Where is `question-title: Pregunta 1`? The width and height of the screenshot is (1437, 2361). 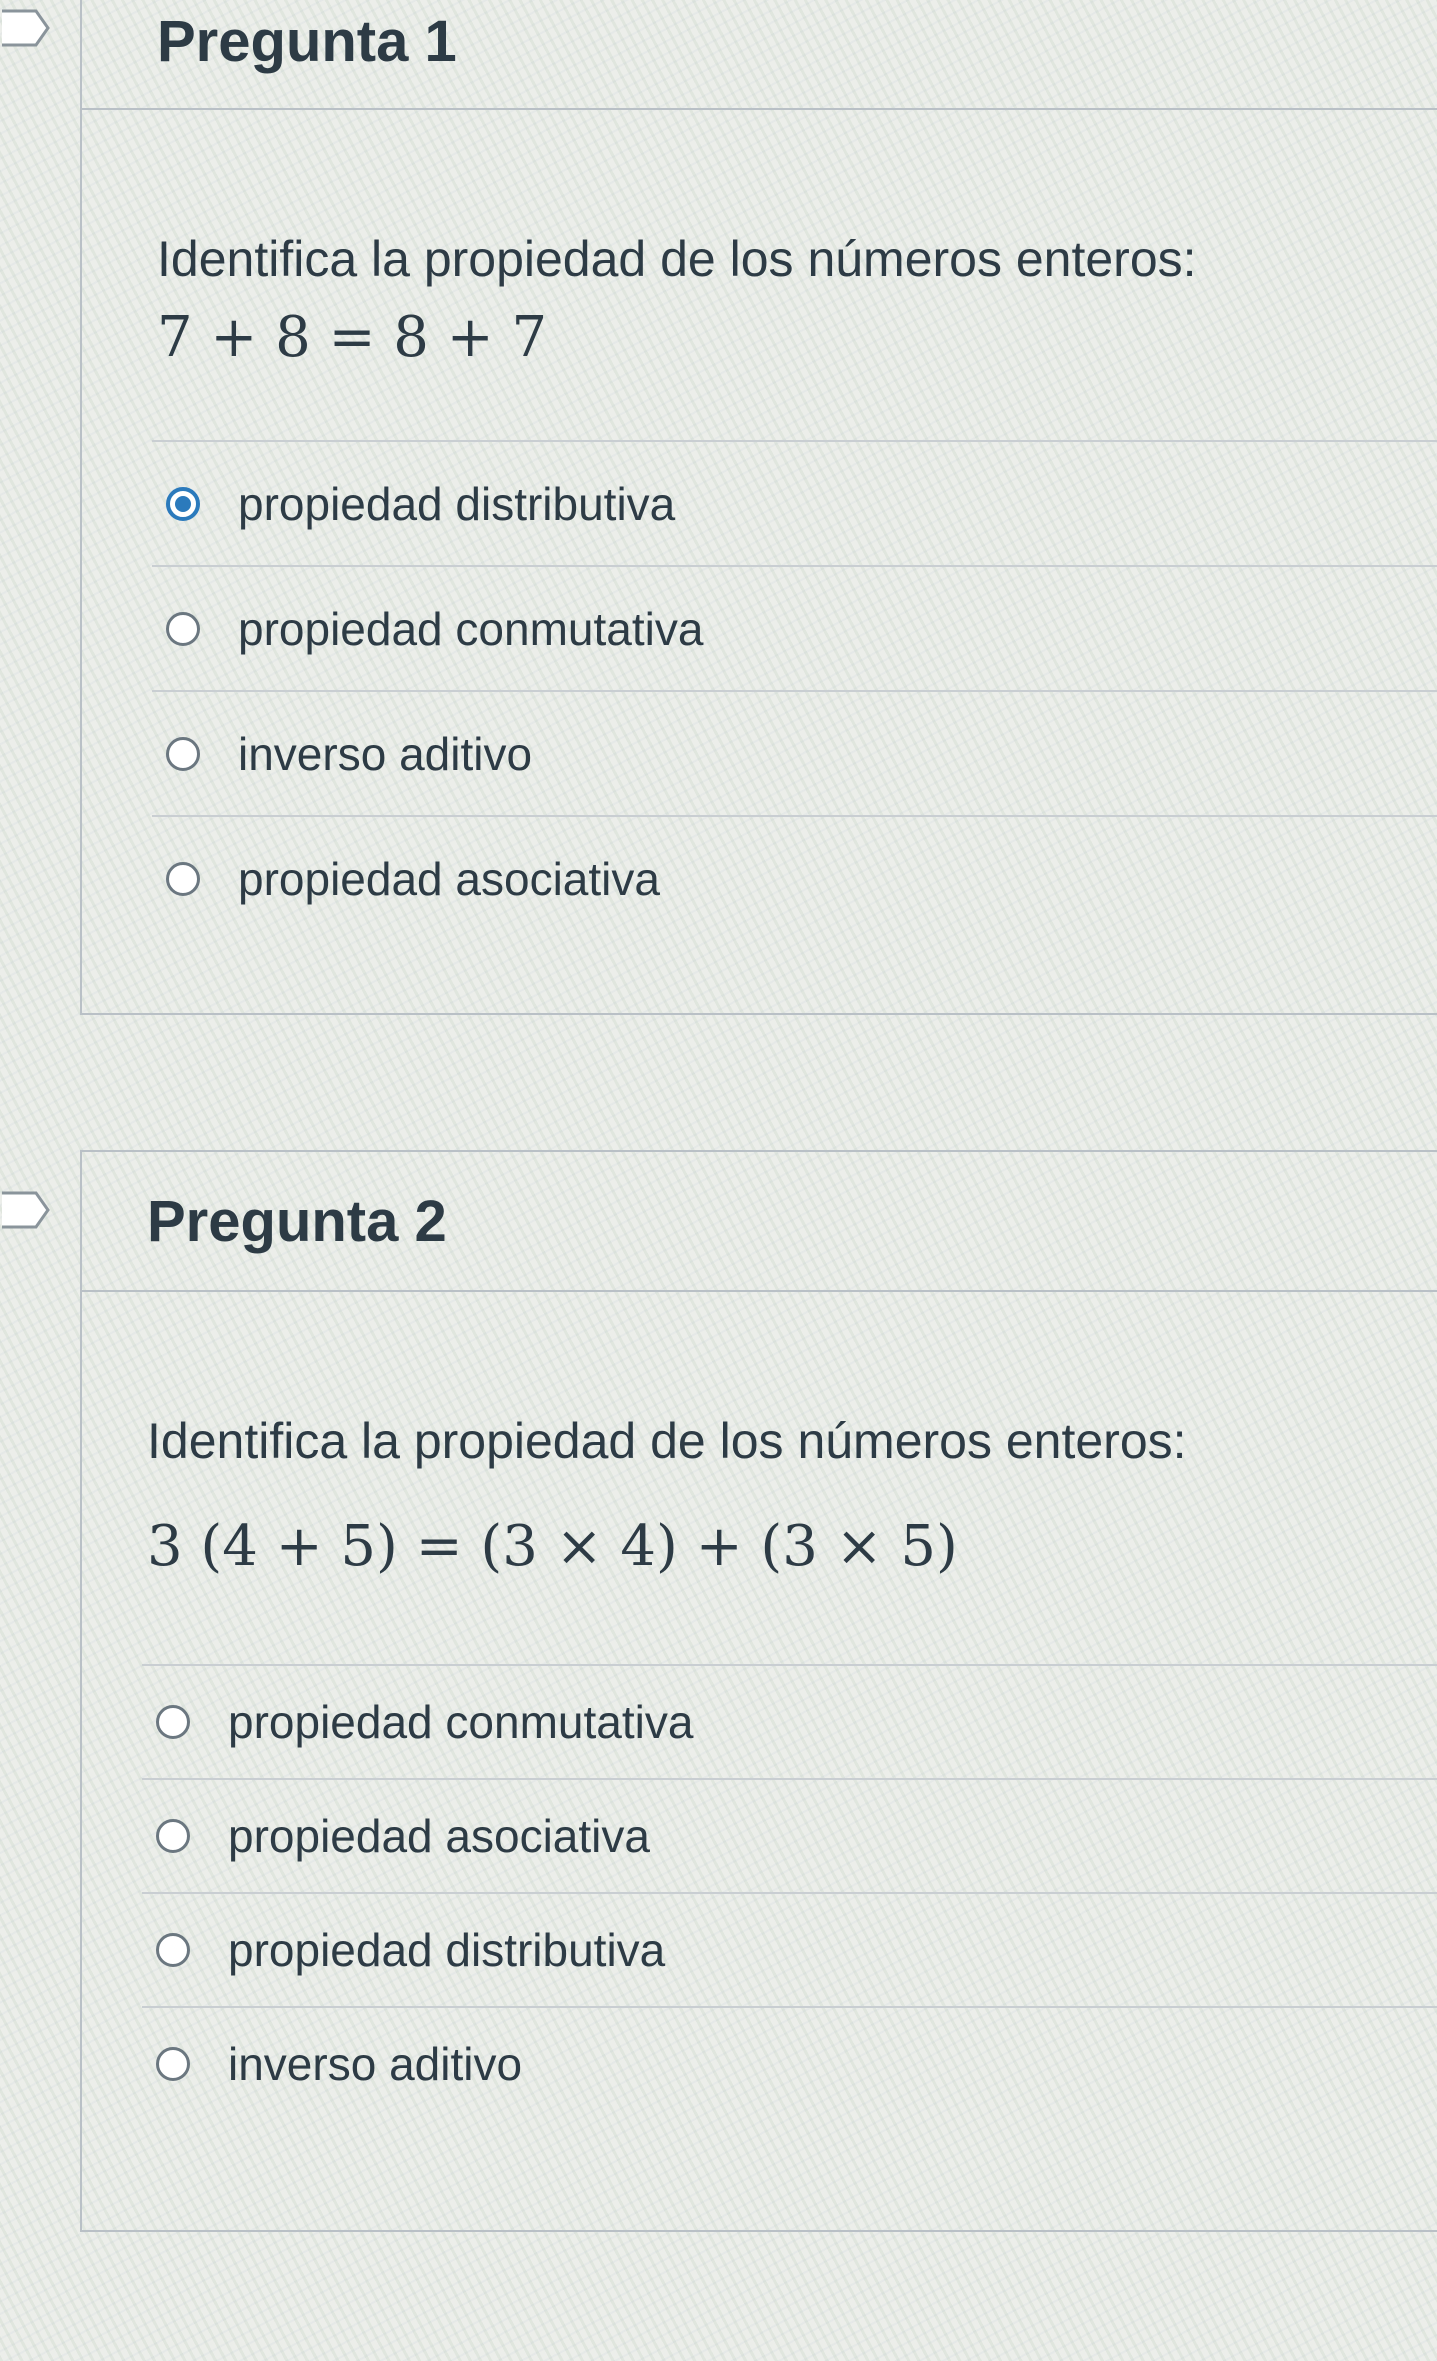
question-title: Pregunta 1 is located at coordinates (307, 41).